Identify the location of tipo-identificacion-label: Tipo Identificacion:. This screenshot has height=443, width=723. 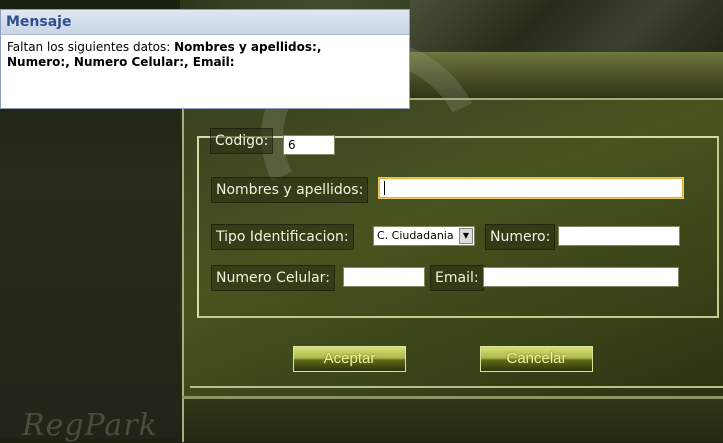
(282, 237).